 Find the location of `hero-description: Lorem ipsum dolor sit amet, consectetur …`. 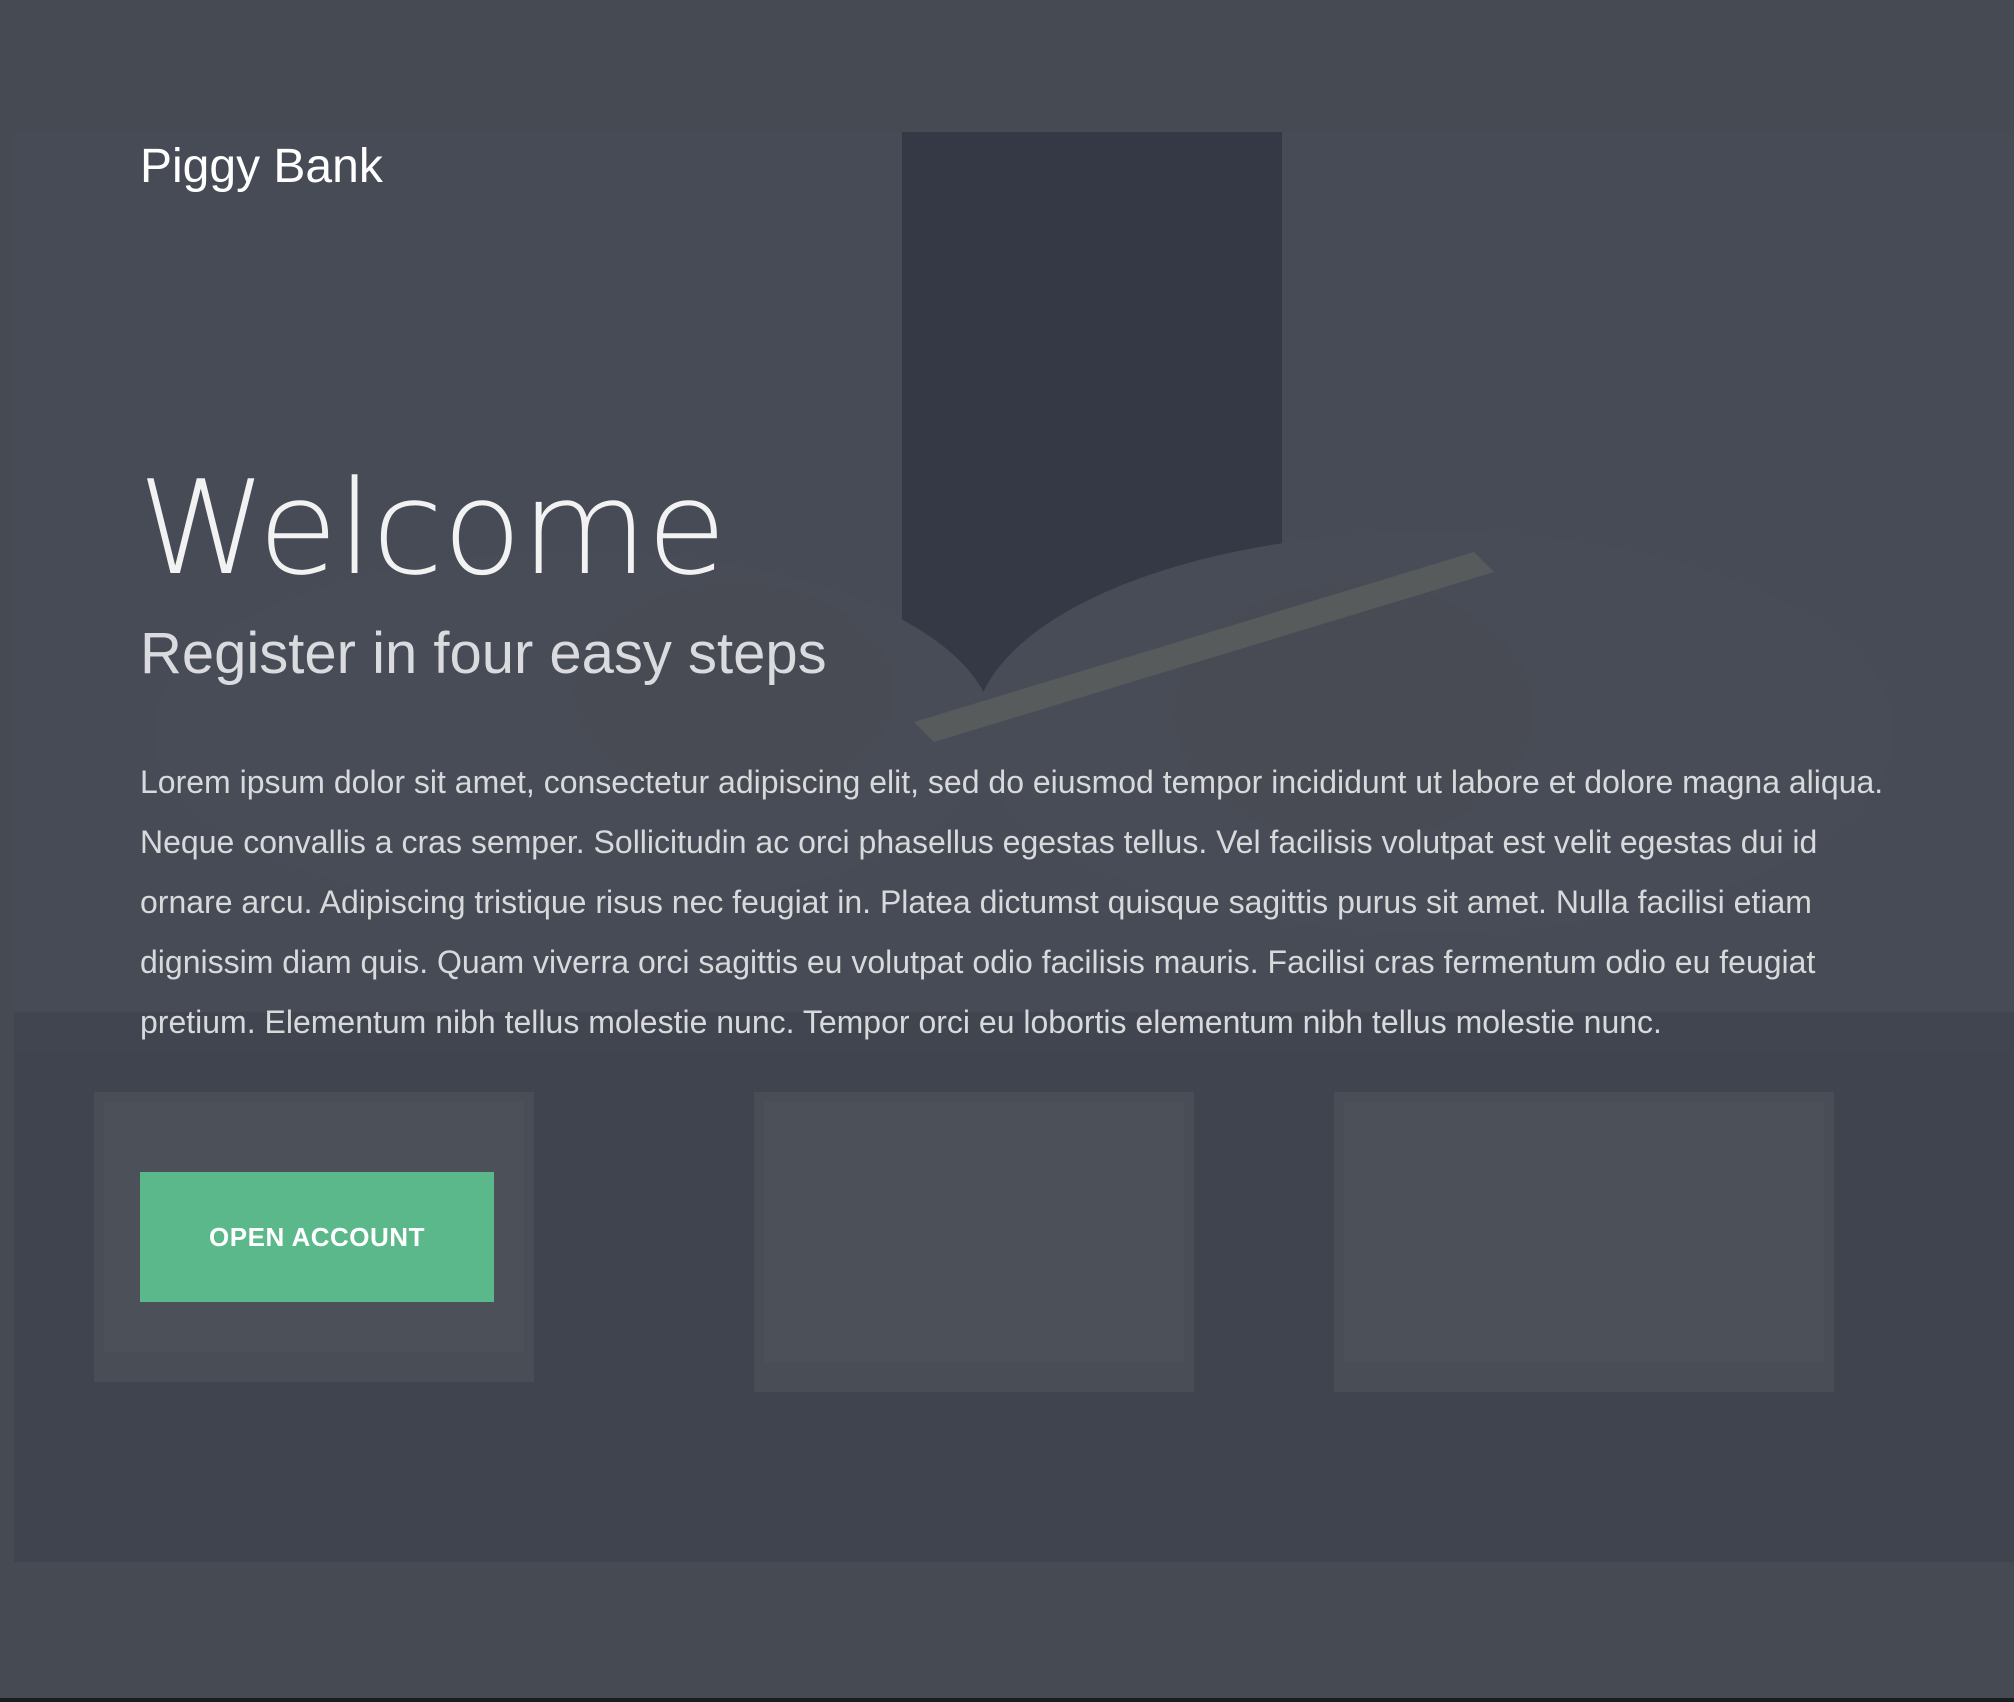

hero-description: Lorem ipsum dolor sit amet, consectetur … is located at coordinates (1012, 902).